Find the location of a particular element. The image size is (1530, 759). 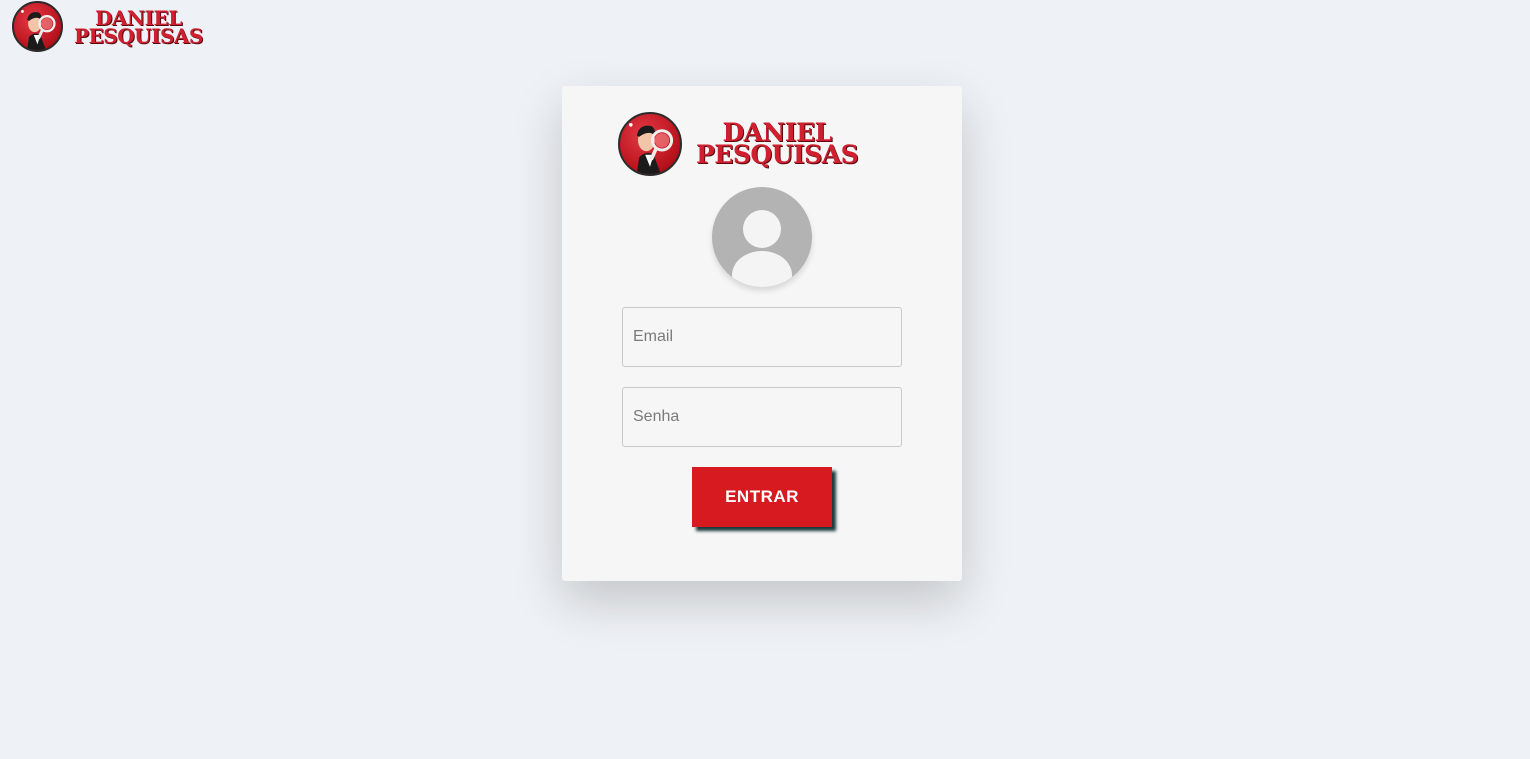

card-logo: DANIEL PESQUISAS is located at coordinates (738, 144).